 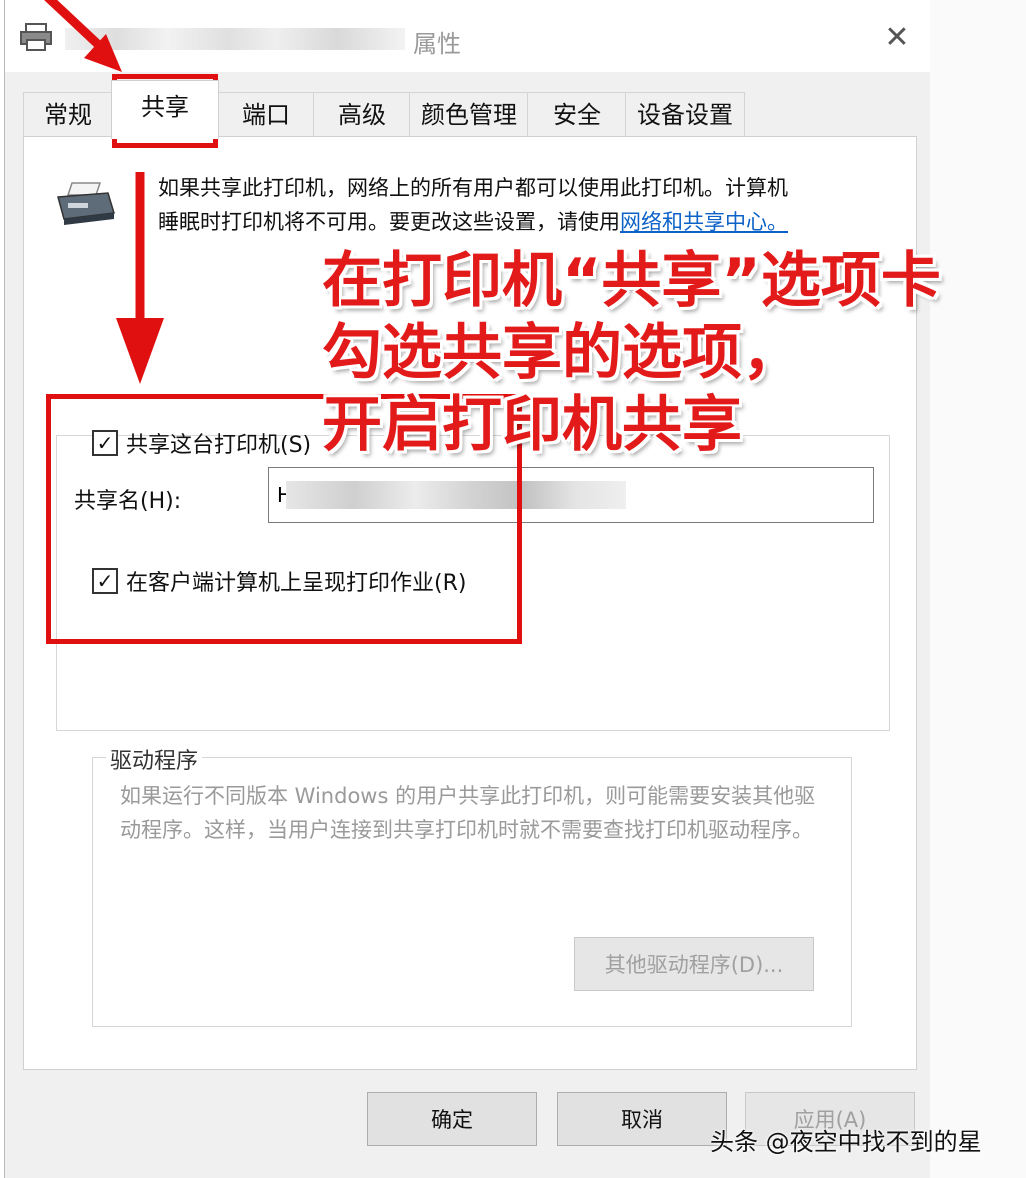 What do you see at coordinates (76, 27) in the screenshot?
I see `arrow-to-tab-line` at bounding box center [76, 27].